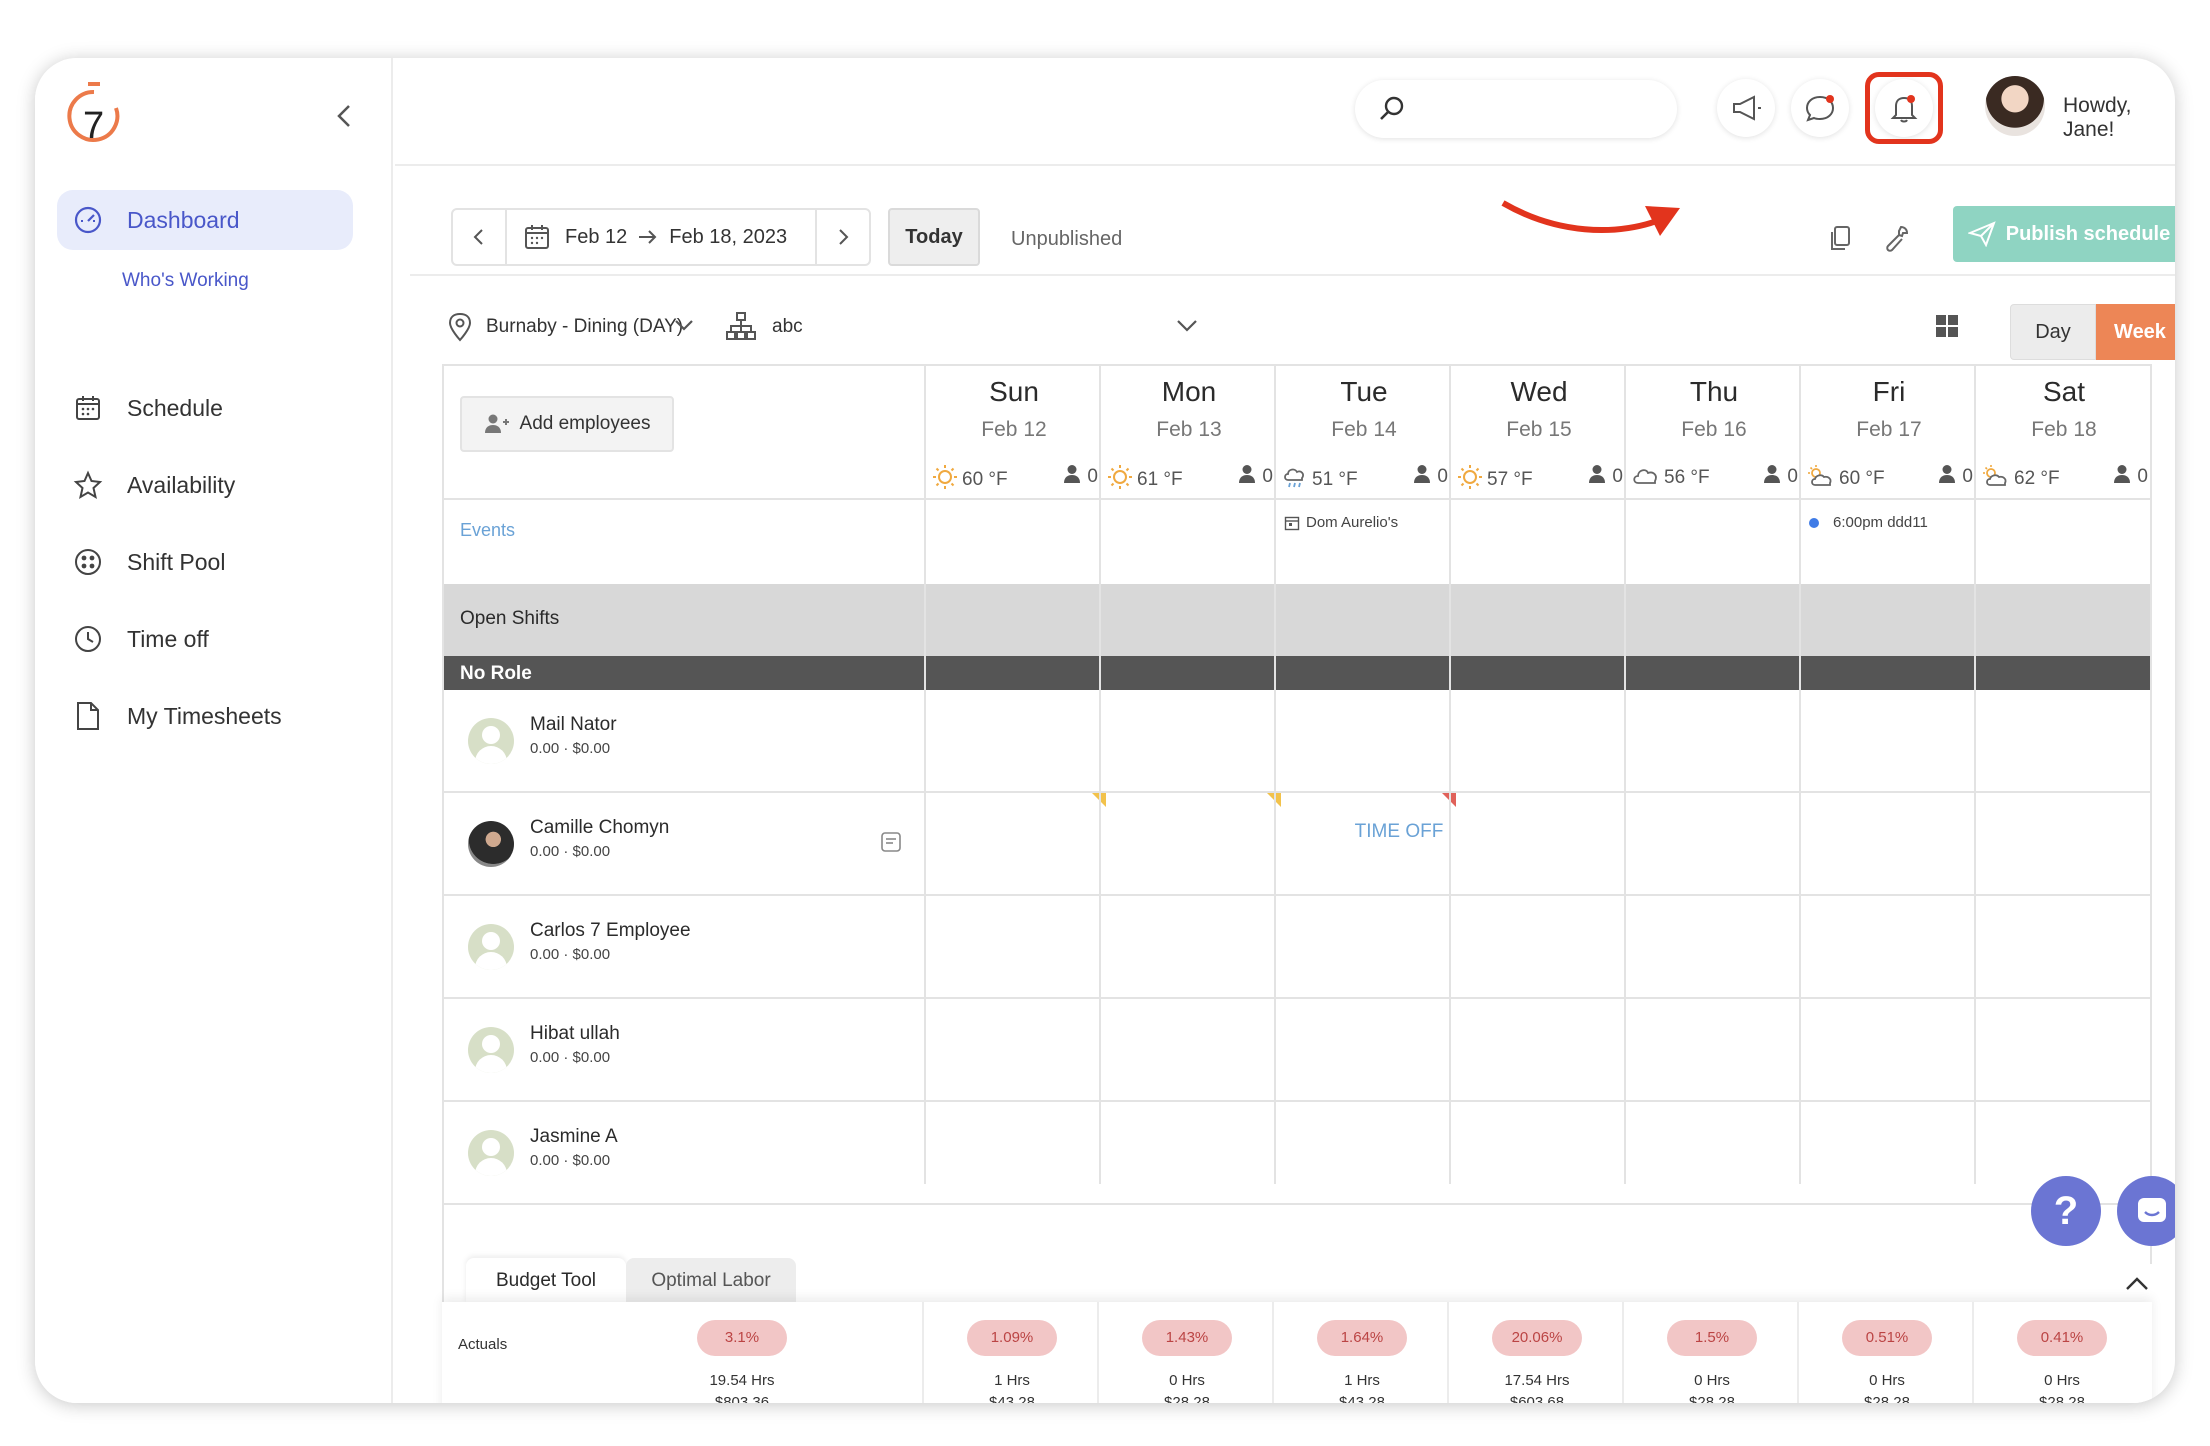 The image size is (2210, 1446). What do you see at coordinates (2015, 106) in the screenshot?
I see `user-avatar` at bounding box center [2015, 106].